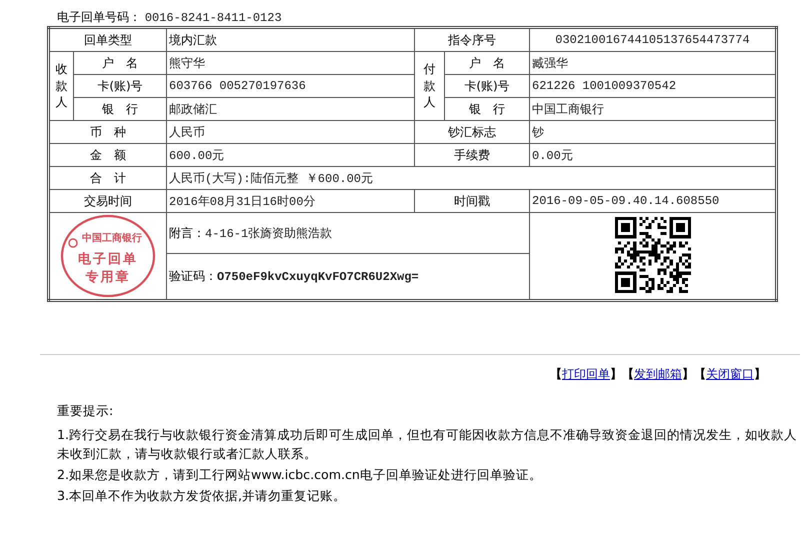 Image resolution: width=806 pixels, height=535 pixels. What do you see at coordinates (290, 132) in the screenshot?
I see `table-cell: 人民币` at bounding box center [290, 132].